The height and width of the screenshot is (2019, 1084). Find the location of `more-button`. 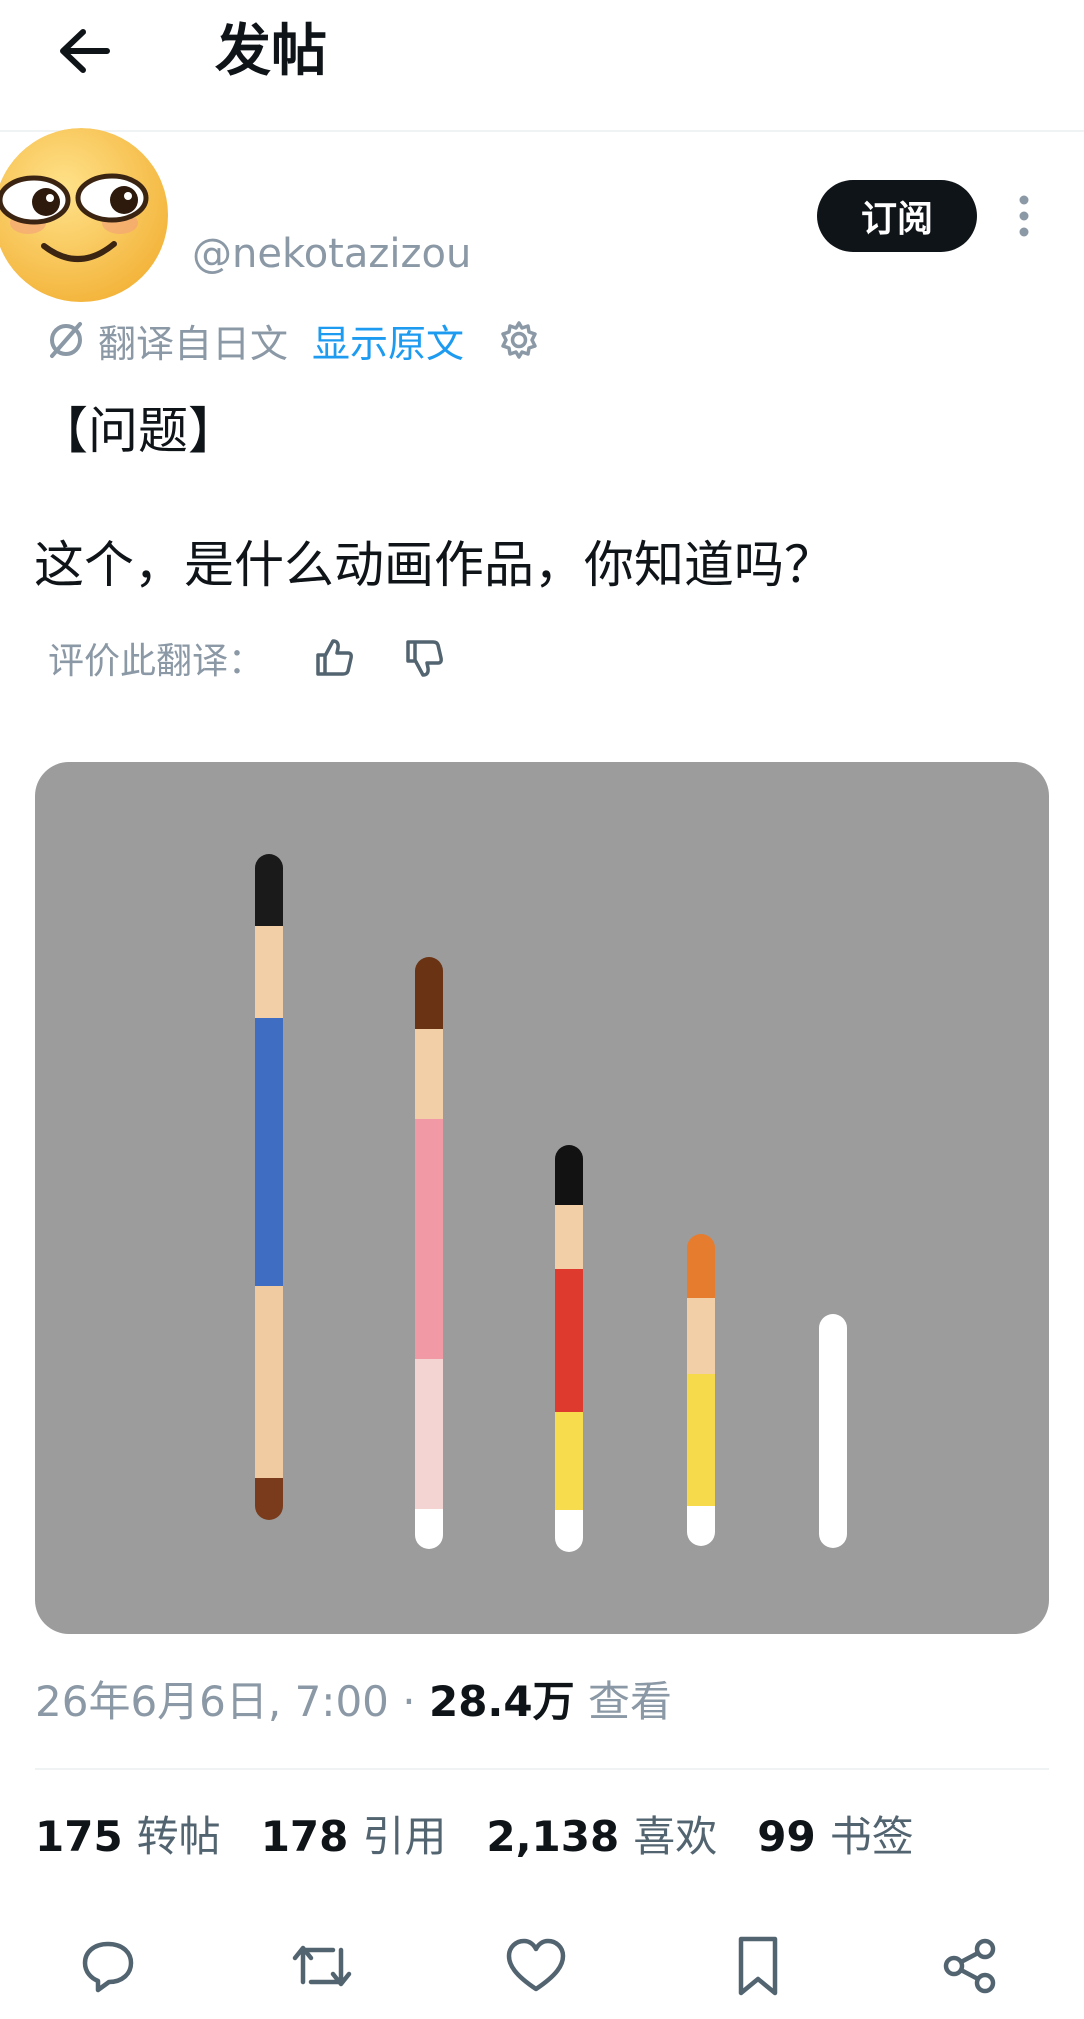

more-button is located at coordinates (1024, 216).